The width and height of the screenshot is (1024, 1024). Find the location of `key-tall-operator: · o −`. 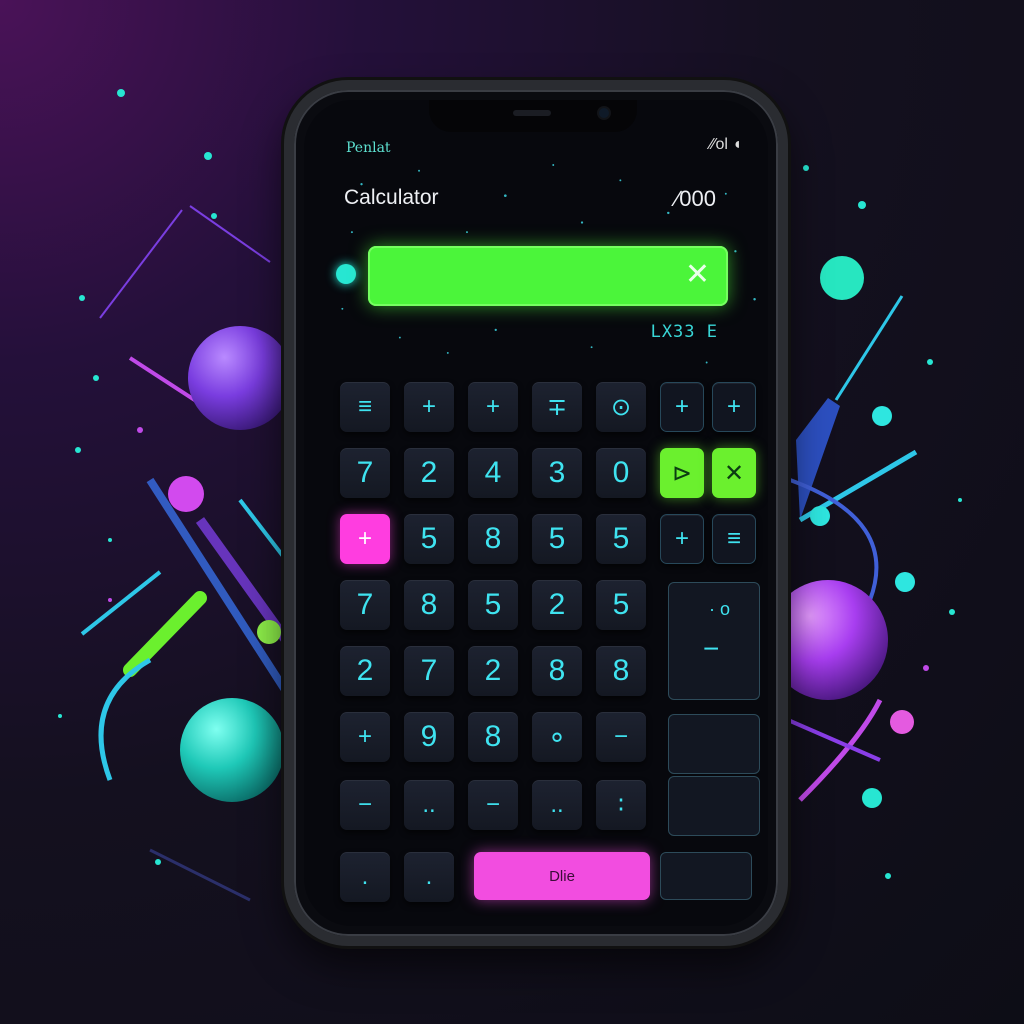

key-tall-operator: · o − is located at coordinates (714, 641).